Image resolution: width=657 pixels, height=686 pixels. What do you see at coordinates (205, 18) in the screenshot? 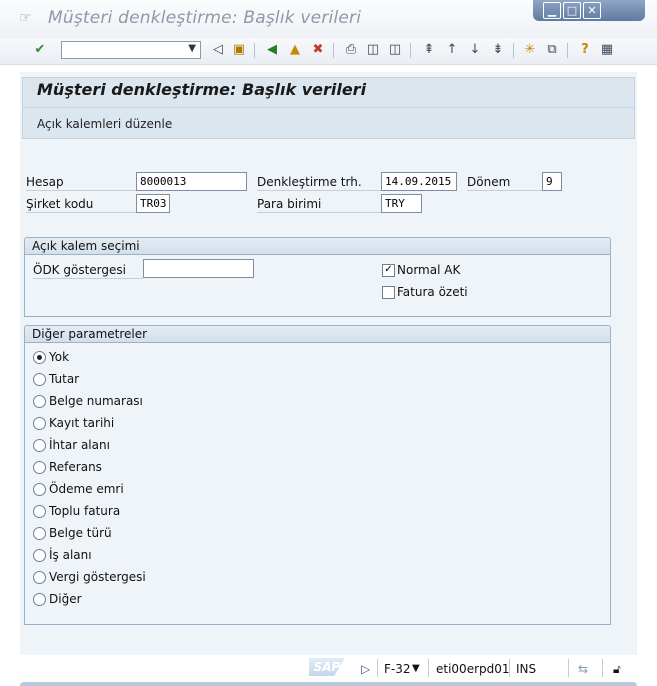
I see `window-title: Müşteri denkleştirme: Başlık verileri` at bounding box center [205, 18].